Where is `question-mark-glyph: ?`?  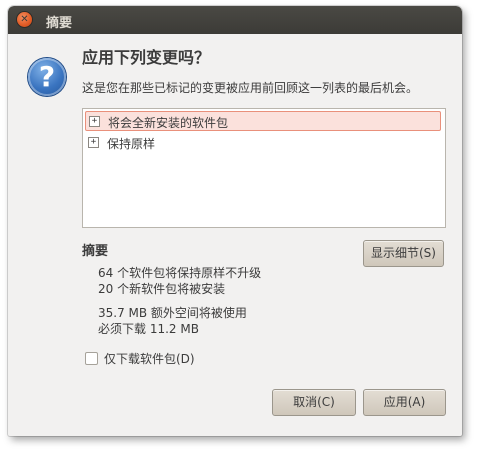
question-mark-glyph: ? is located at coordinates (47, 76).